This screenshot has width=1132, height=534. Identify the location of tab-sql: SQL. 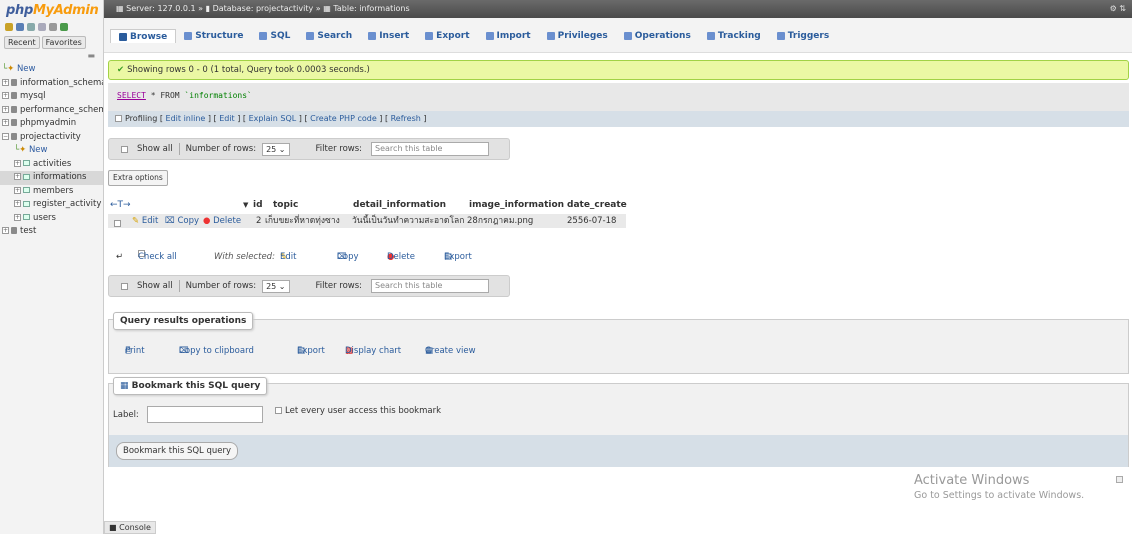
(274, 36).